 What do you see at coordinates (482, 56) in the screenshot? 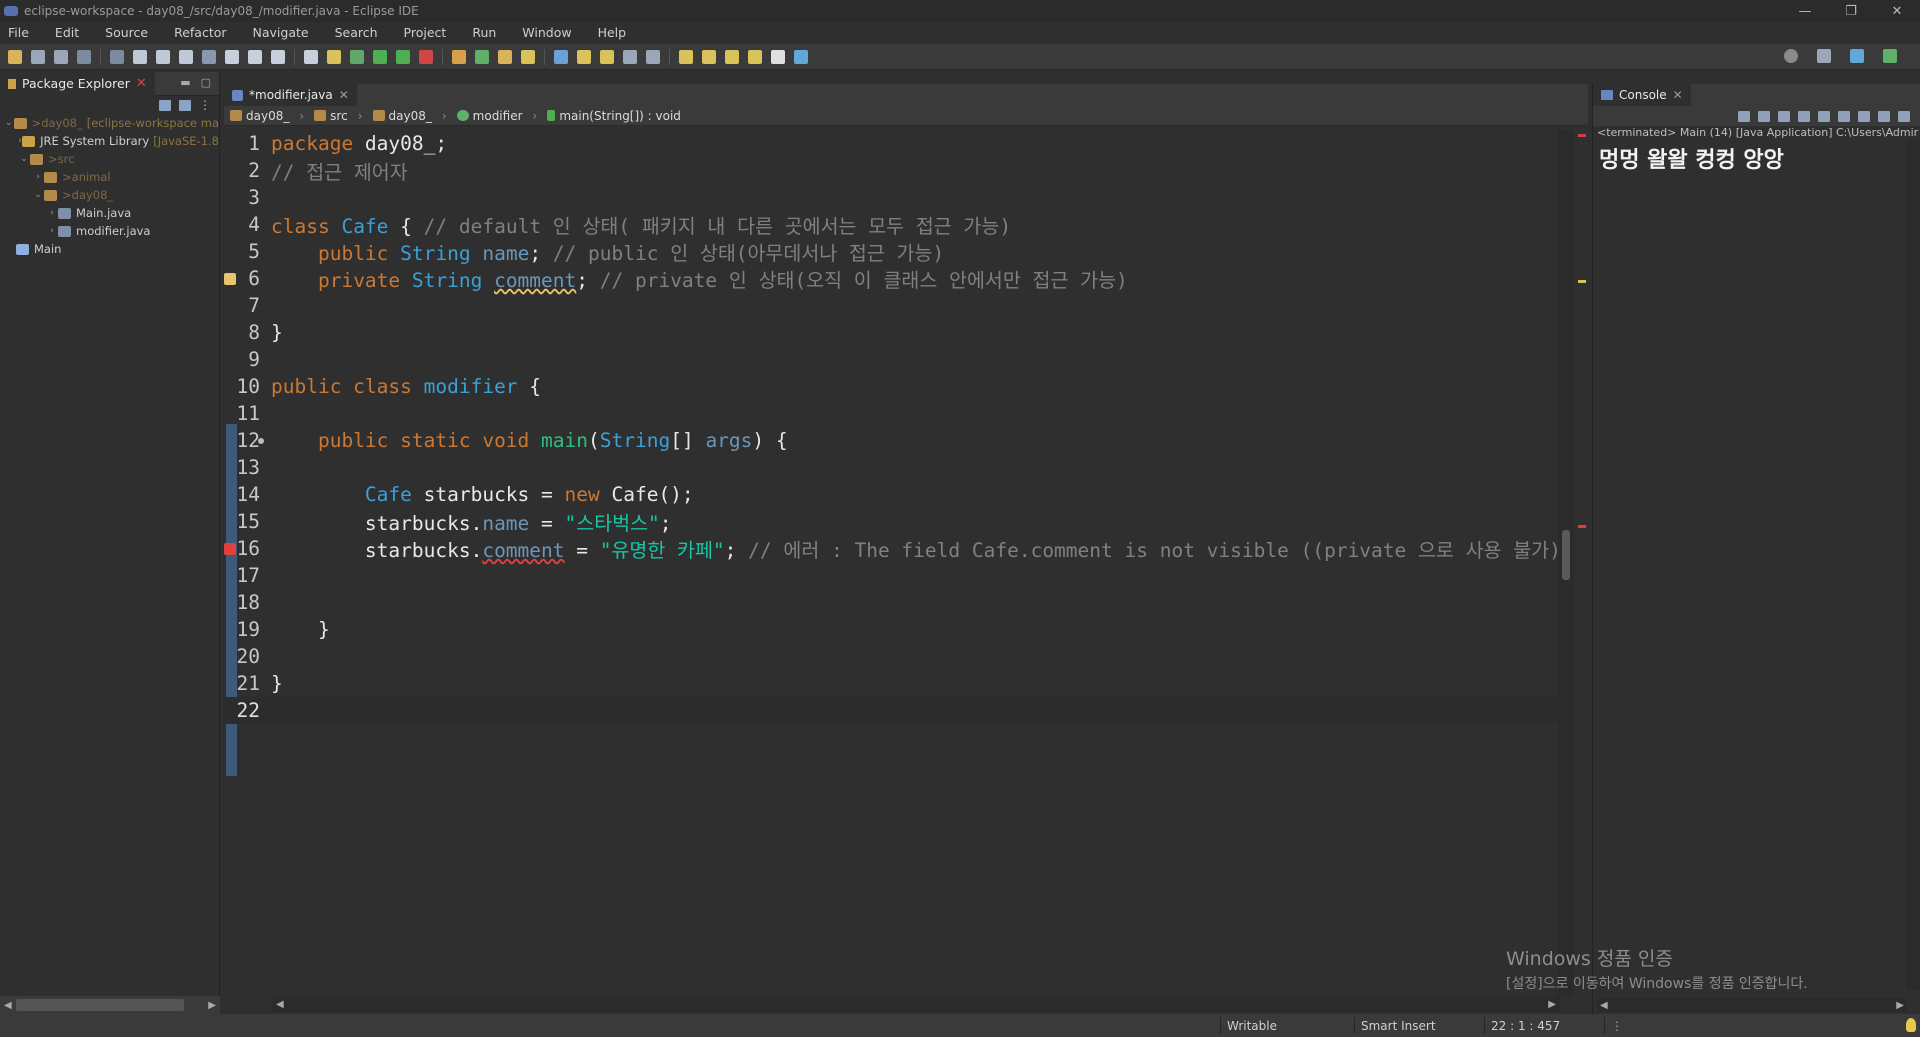
I see `new-class-icon` at bounding box center [482, 56].